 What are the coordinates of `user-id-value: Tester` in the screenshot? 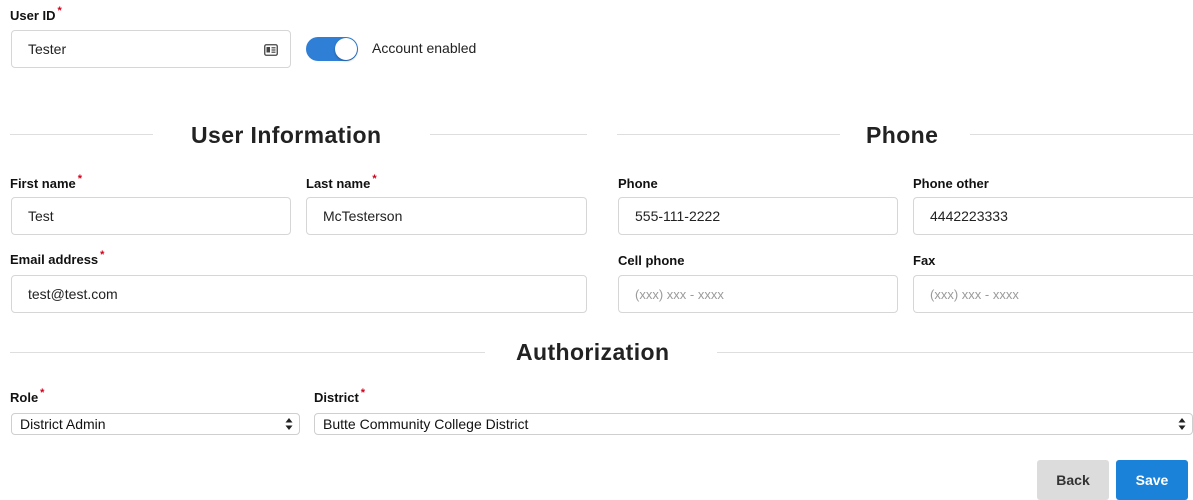 It's located at (47, 49).